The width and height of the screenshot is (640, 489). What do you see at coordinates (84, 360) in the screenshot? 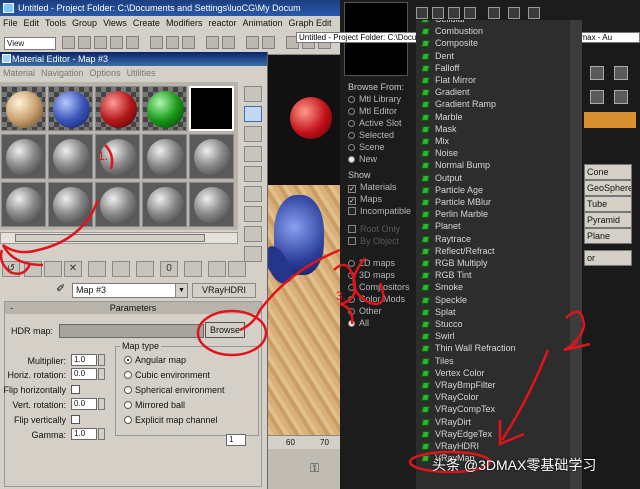
I see `multiplier-input: 1.0` at bounding box center [84, 360].